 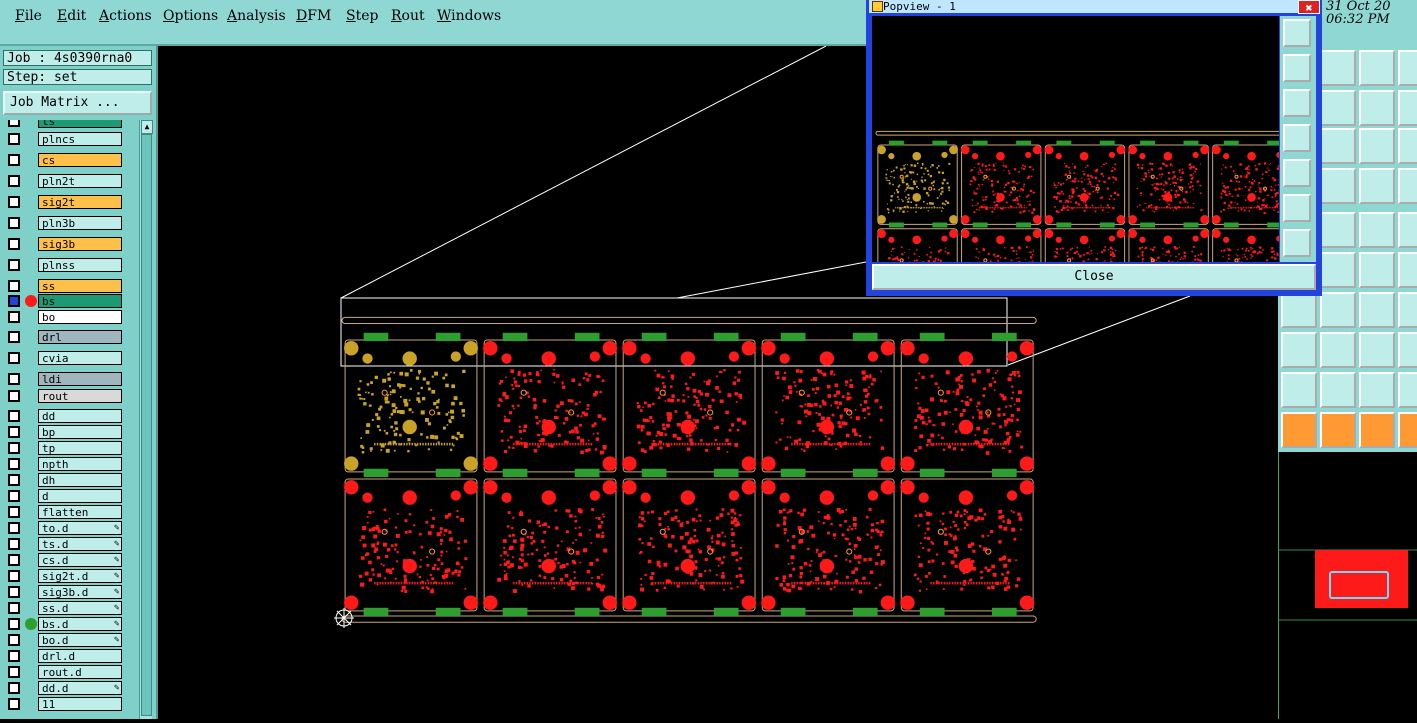 What do you see at coordinates (80, 244) in the screenshot?
I see `layer-name: sig3b` at bounding box center [80, 244].